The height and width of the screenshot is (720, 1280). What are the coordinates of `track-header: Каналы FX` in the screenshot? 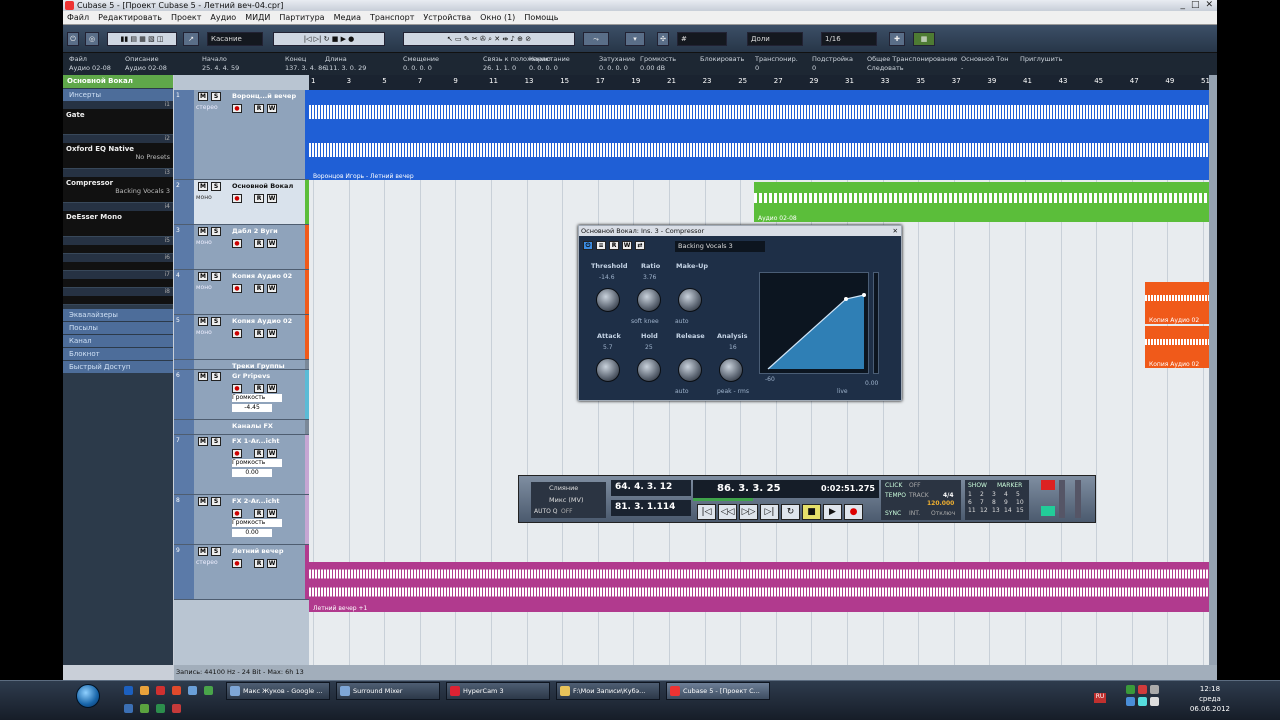 It's located at (241, 427).